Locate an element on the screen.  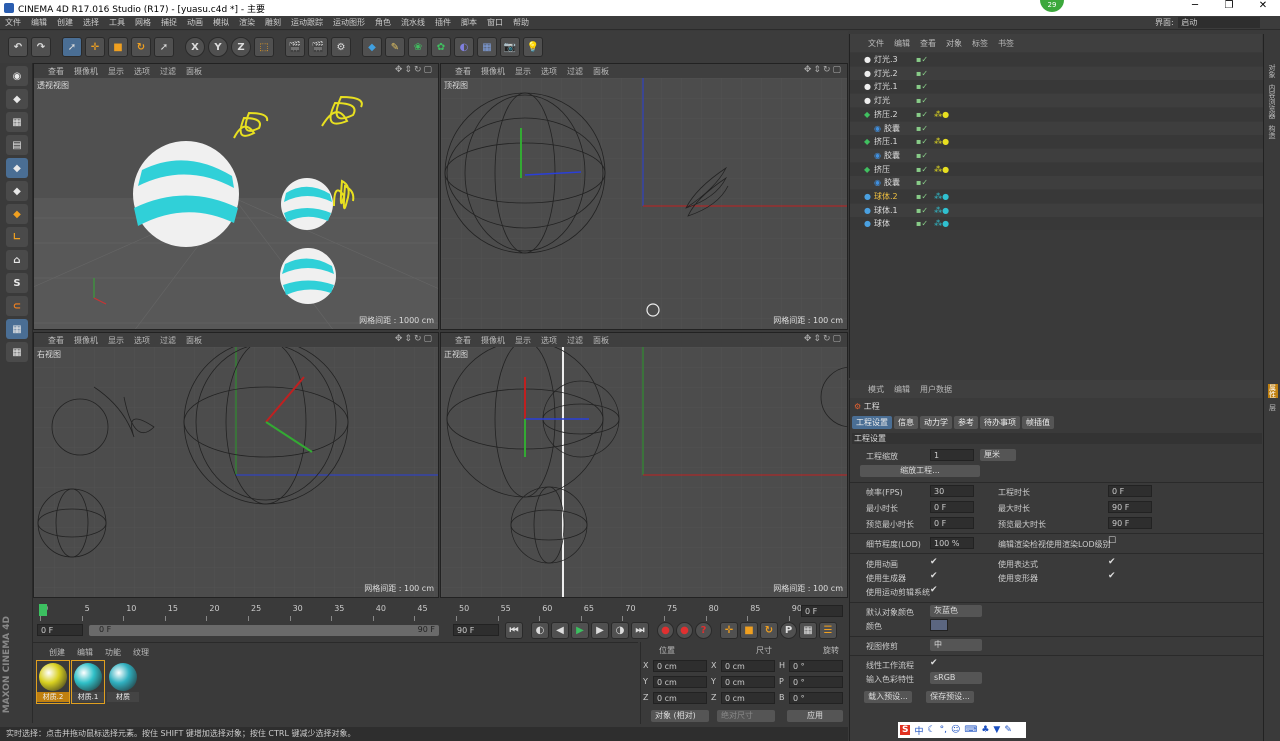
light-icon: 💡 is located at coordinates (533, 47).